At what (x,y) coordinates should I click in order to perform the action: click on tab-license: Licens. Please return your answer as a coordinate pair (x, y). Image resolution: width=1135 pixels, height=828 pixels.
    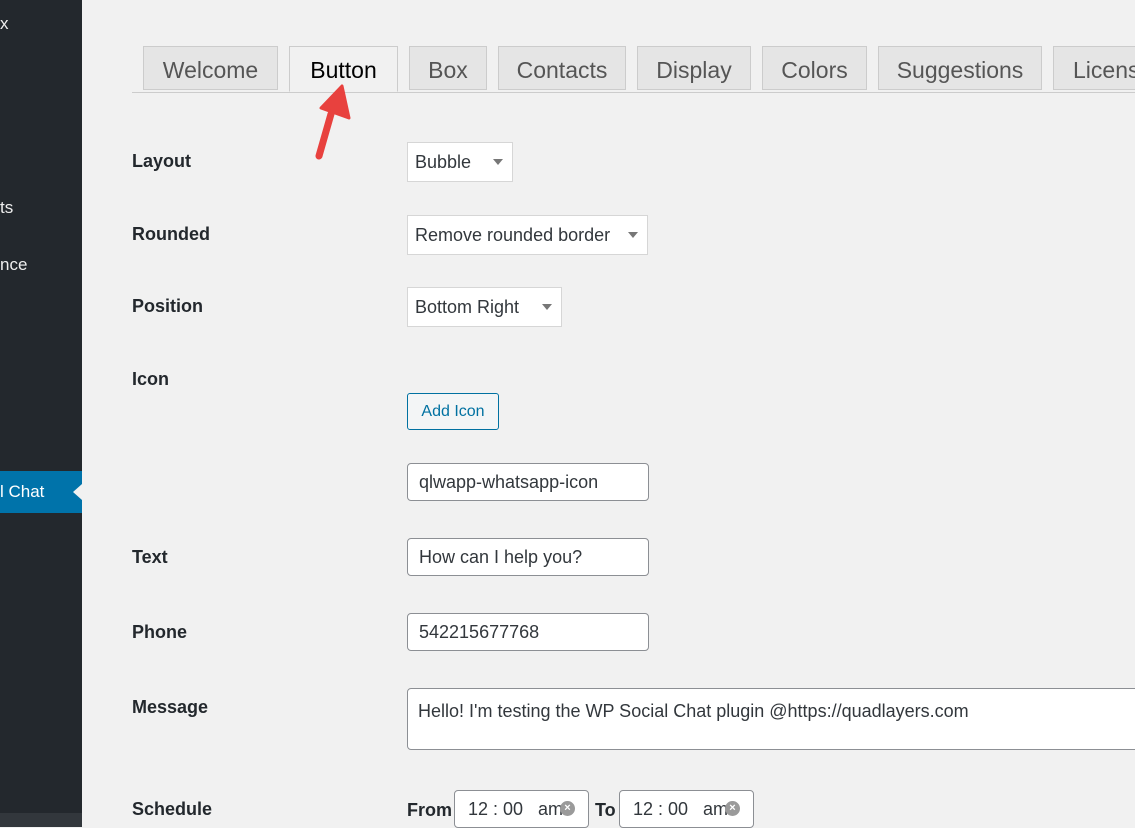
    Looking at the image, I should click on (1094, 68).